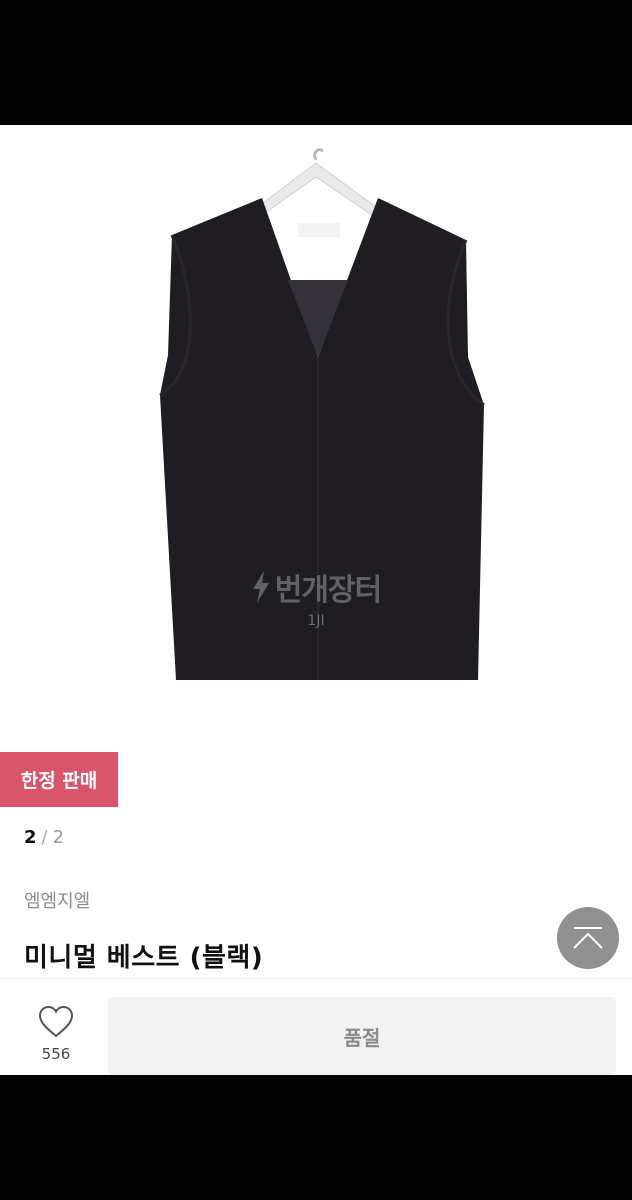 The height and width of the screenshot is (1200, 632). Describe the element at coordinates (30, 837) in the screenshot. I see `pager-current: 2` at that location.